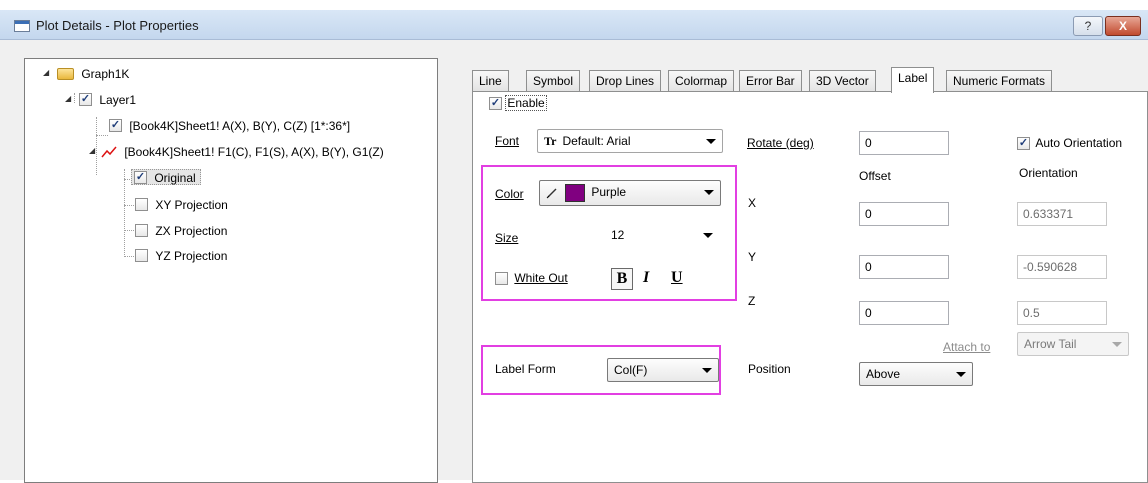 This screenshot has width=1148, height=483. Describe the element at coordinates (117, 25) in the screenshot. I see `window-title: Plot Details - Plot Properties` at that location.